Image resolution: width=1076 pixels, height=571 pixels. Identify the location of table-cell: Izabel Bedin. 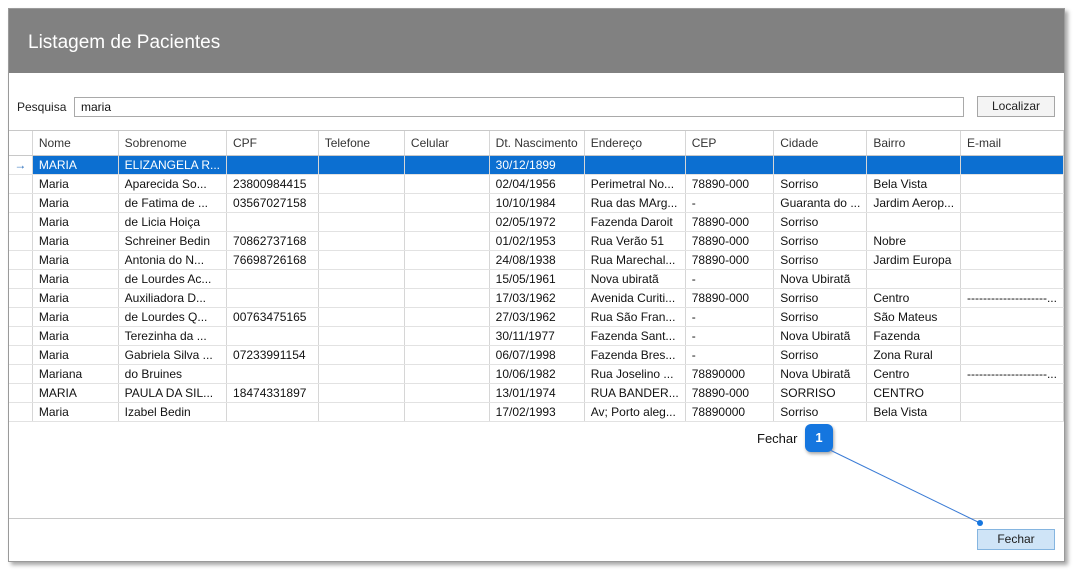
(173, 412).